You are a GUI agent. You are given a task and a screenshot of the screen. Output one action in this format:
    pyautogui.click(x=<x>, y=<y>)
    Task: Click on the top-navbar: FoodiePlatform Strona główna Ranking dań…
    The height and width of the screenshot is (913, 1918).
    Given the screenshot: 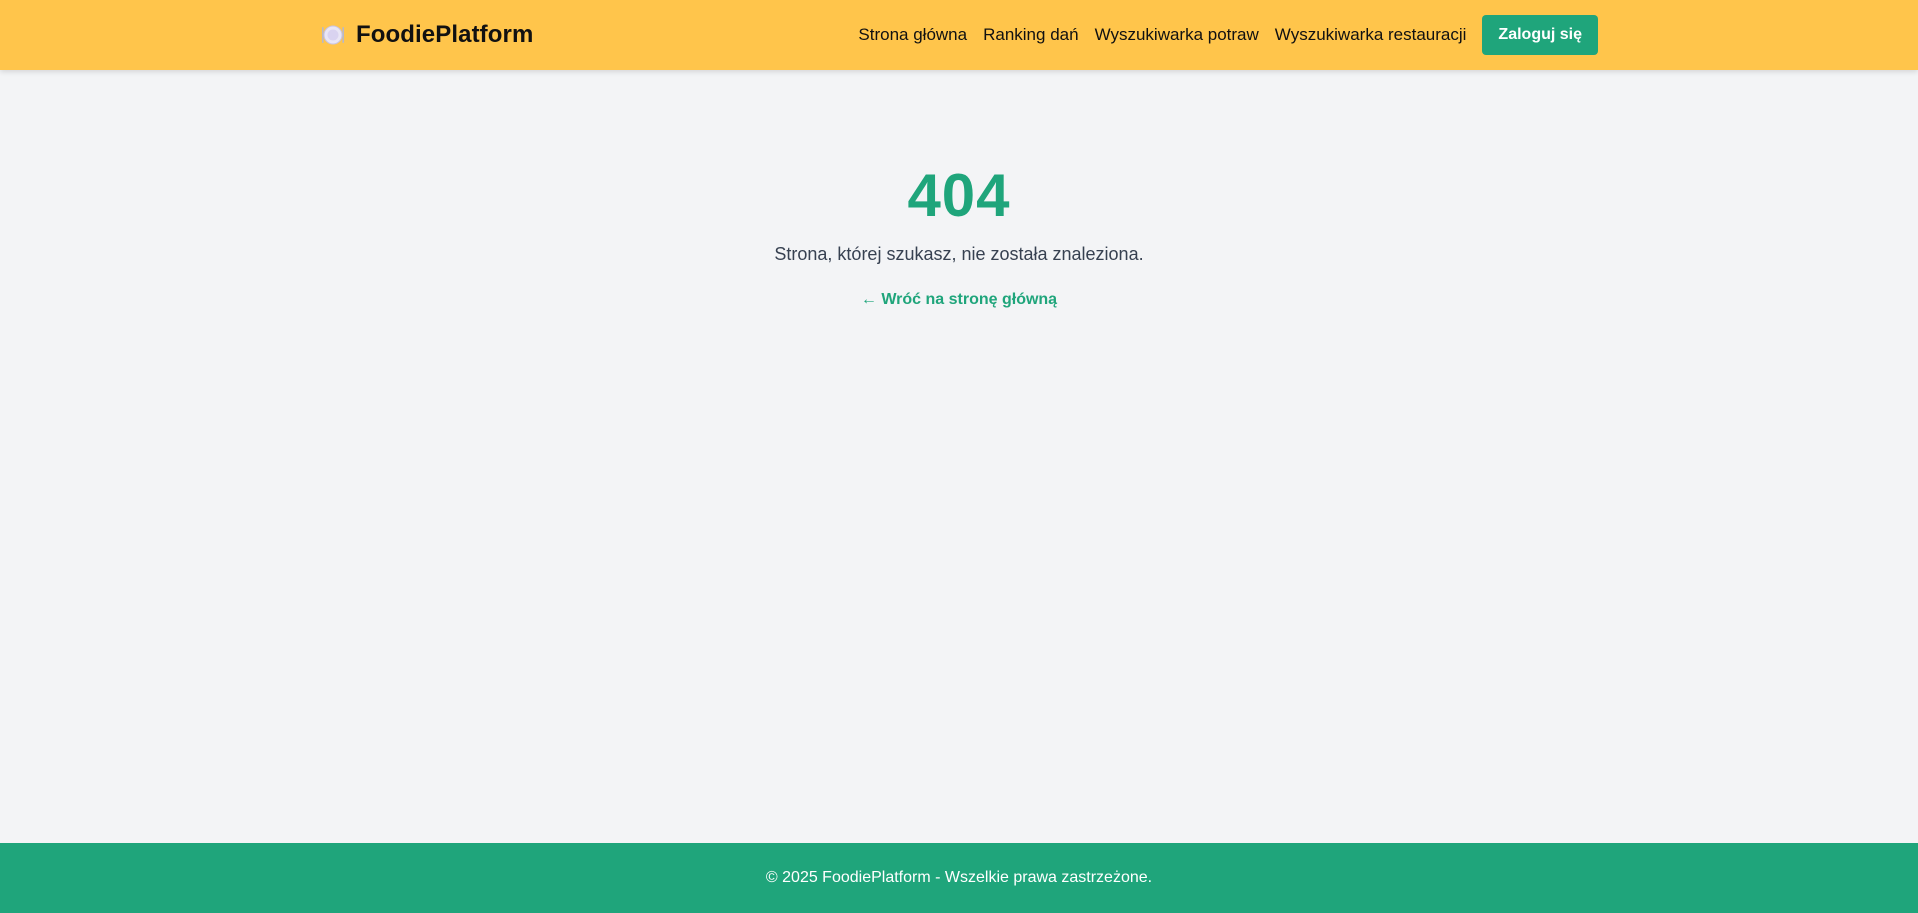 What is the action you would take?
    pyautogui.click(x=959, y=35)
    